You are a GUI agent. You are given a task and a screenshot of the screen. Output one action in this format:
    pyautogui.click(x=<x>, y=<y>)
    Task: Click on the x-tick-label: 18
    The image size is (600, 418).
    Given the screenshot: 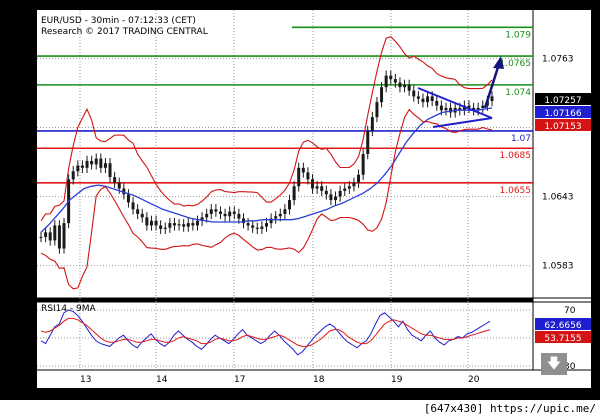 What is the action you would take?
    pyautogui.click(x=319, y=380)
    